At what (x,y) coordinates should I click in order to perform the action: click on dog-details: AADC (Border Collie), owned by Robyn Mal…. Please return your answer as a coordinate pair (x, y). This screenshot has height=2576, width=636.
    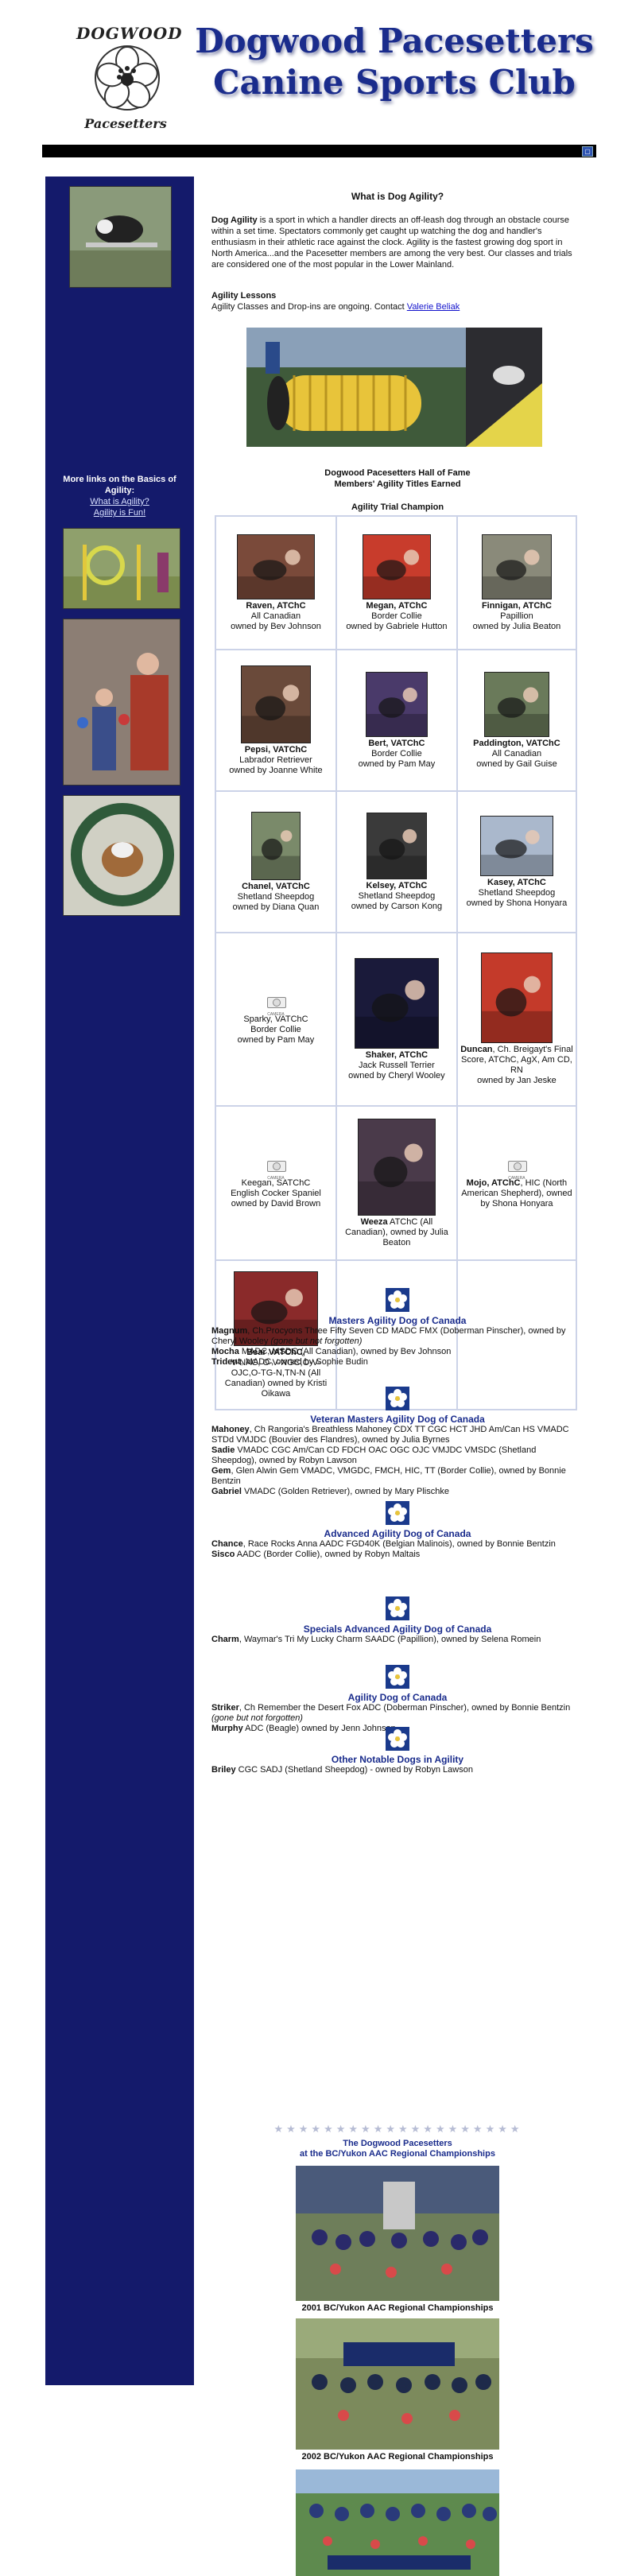
    Looking at the image, I should click on (328, 1554).